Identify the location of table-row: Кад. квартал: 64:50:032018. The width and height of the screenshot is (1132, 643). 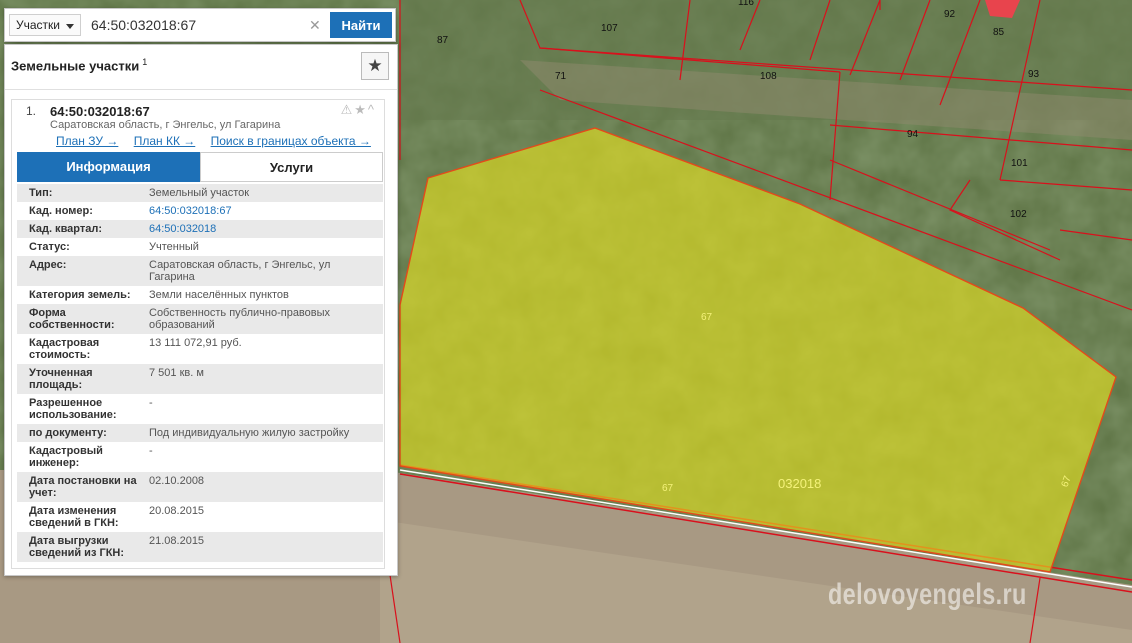
(200, 229).